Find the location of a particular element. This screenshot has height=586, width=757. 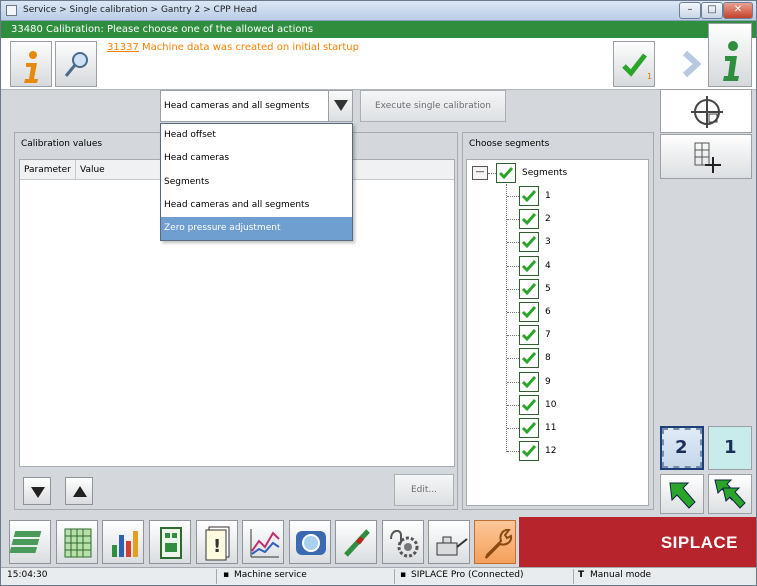

app-icon is located at coordinates (11, 10).